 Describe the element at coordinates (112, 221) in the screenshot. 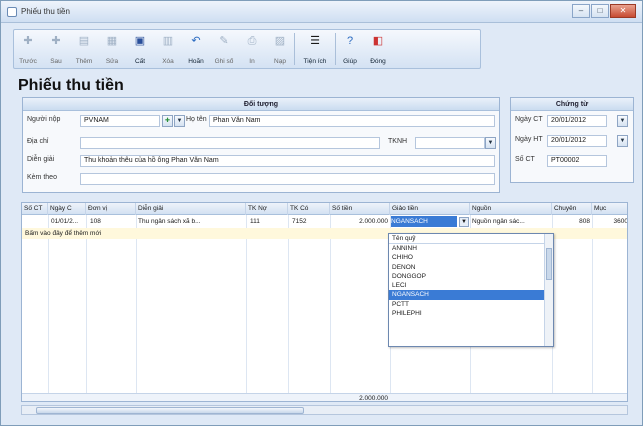

I see `cell-don-vi: 108` at that location.